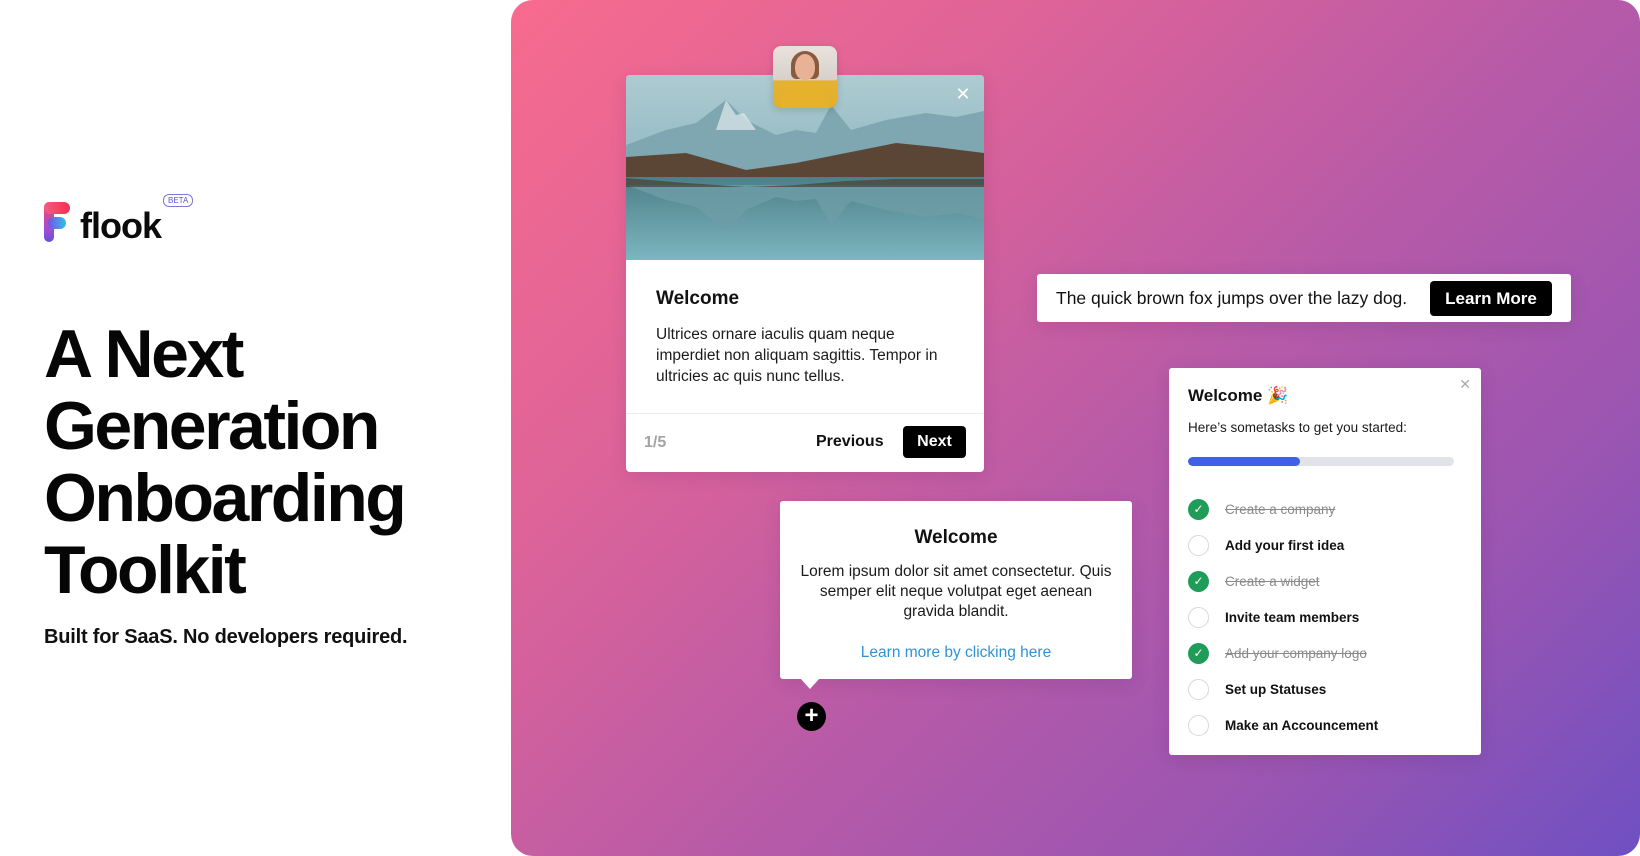 The image size is (1640, 856). I want to click on checklist-item-label: Add your first idea, so click(1285, 545).